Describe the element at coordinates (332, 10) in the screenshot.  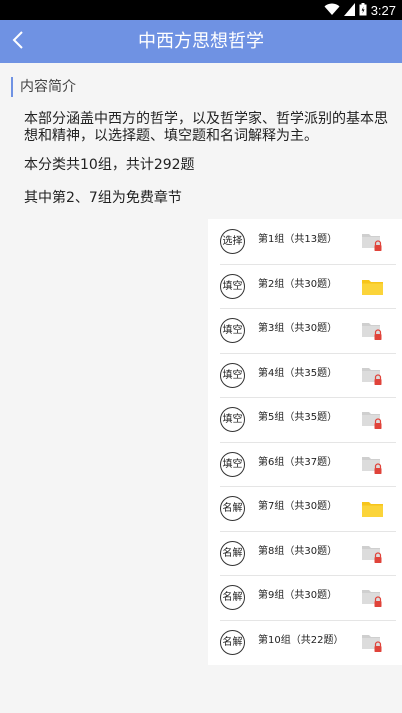
I see `wifi-icon` at that location.